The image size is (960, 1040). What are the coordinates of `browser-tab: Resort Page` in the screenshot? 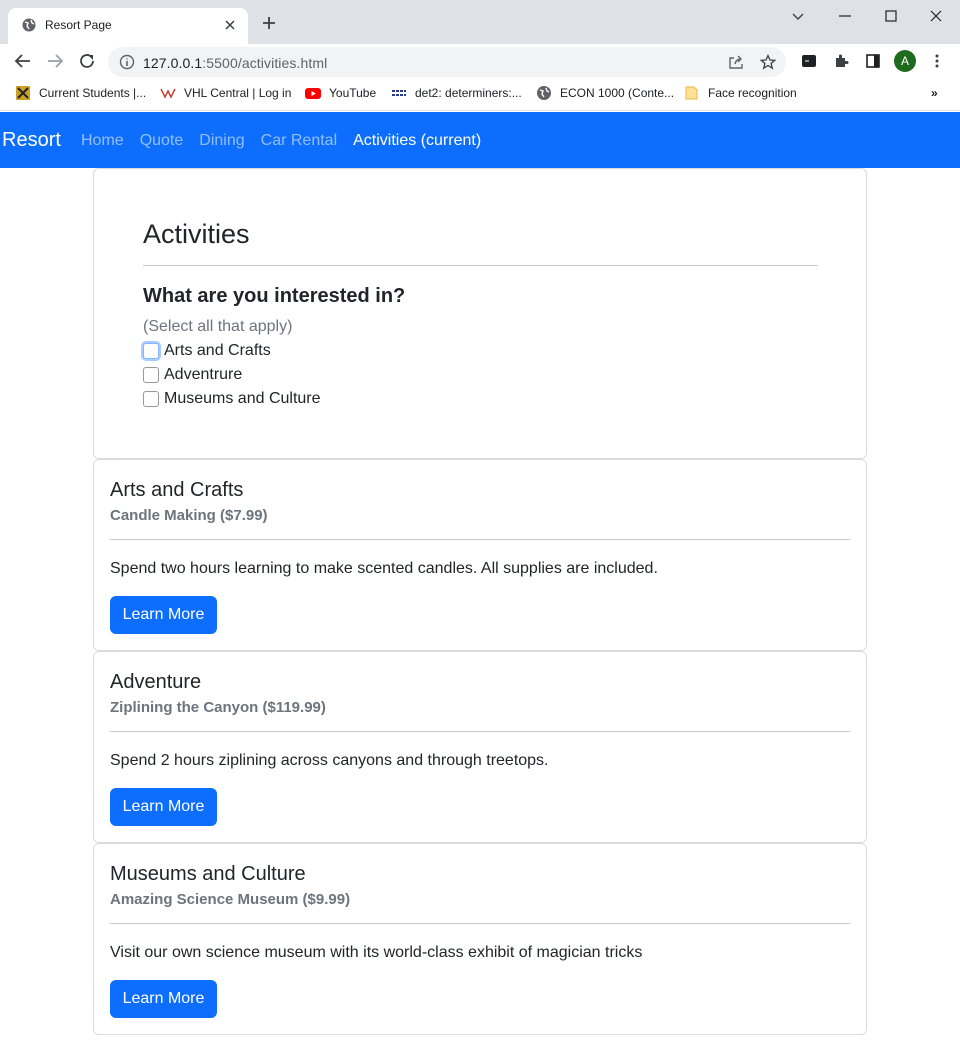 It's located at (128, 26).